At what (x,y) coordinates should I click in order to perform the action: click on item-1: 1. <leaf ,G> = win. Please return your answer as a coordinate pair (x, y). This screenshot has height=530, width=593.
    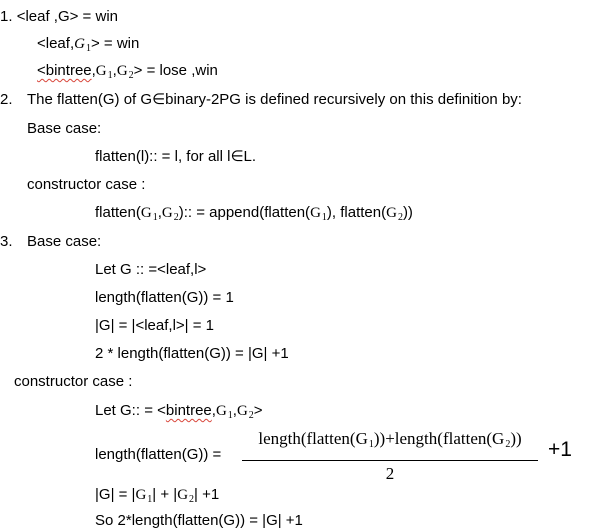
    Looking at the image, I should click on (59, 17).